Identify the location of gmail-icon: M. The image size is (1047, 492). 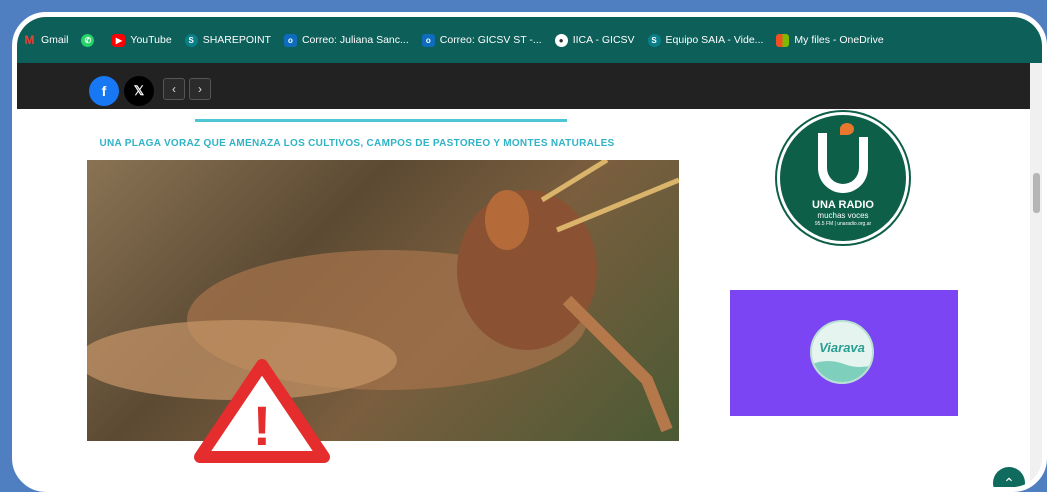
(29, 40).